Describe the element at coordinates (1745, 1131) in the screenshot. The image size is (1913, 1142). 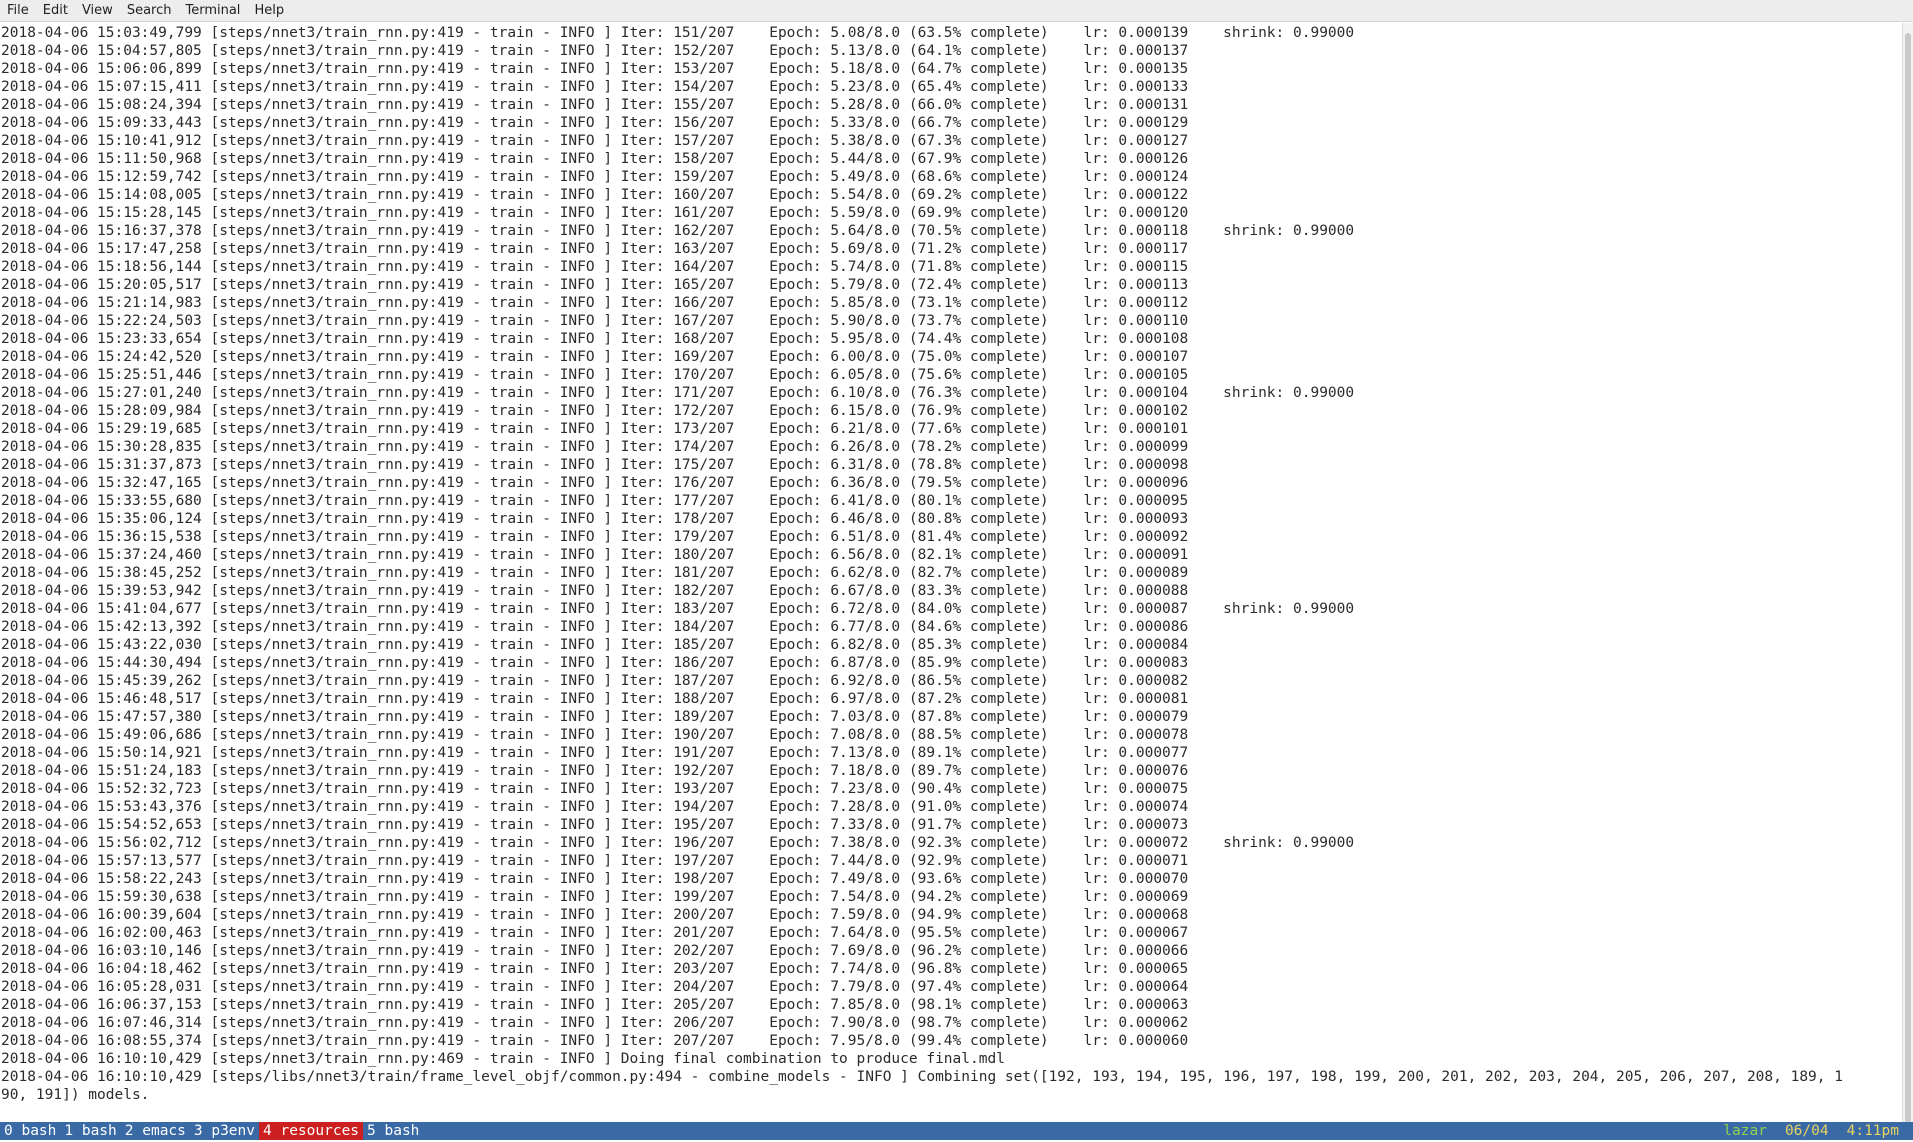
I see `status-user: lazar` at that location.